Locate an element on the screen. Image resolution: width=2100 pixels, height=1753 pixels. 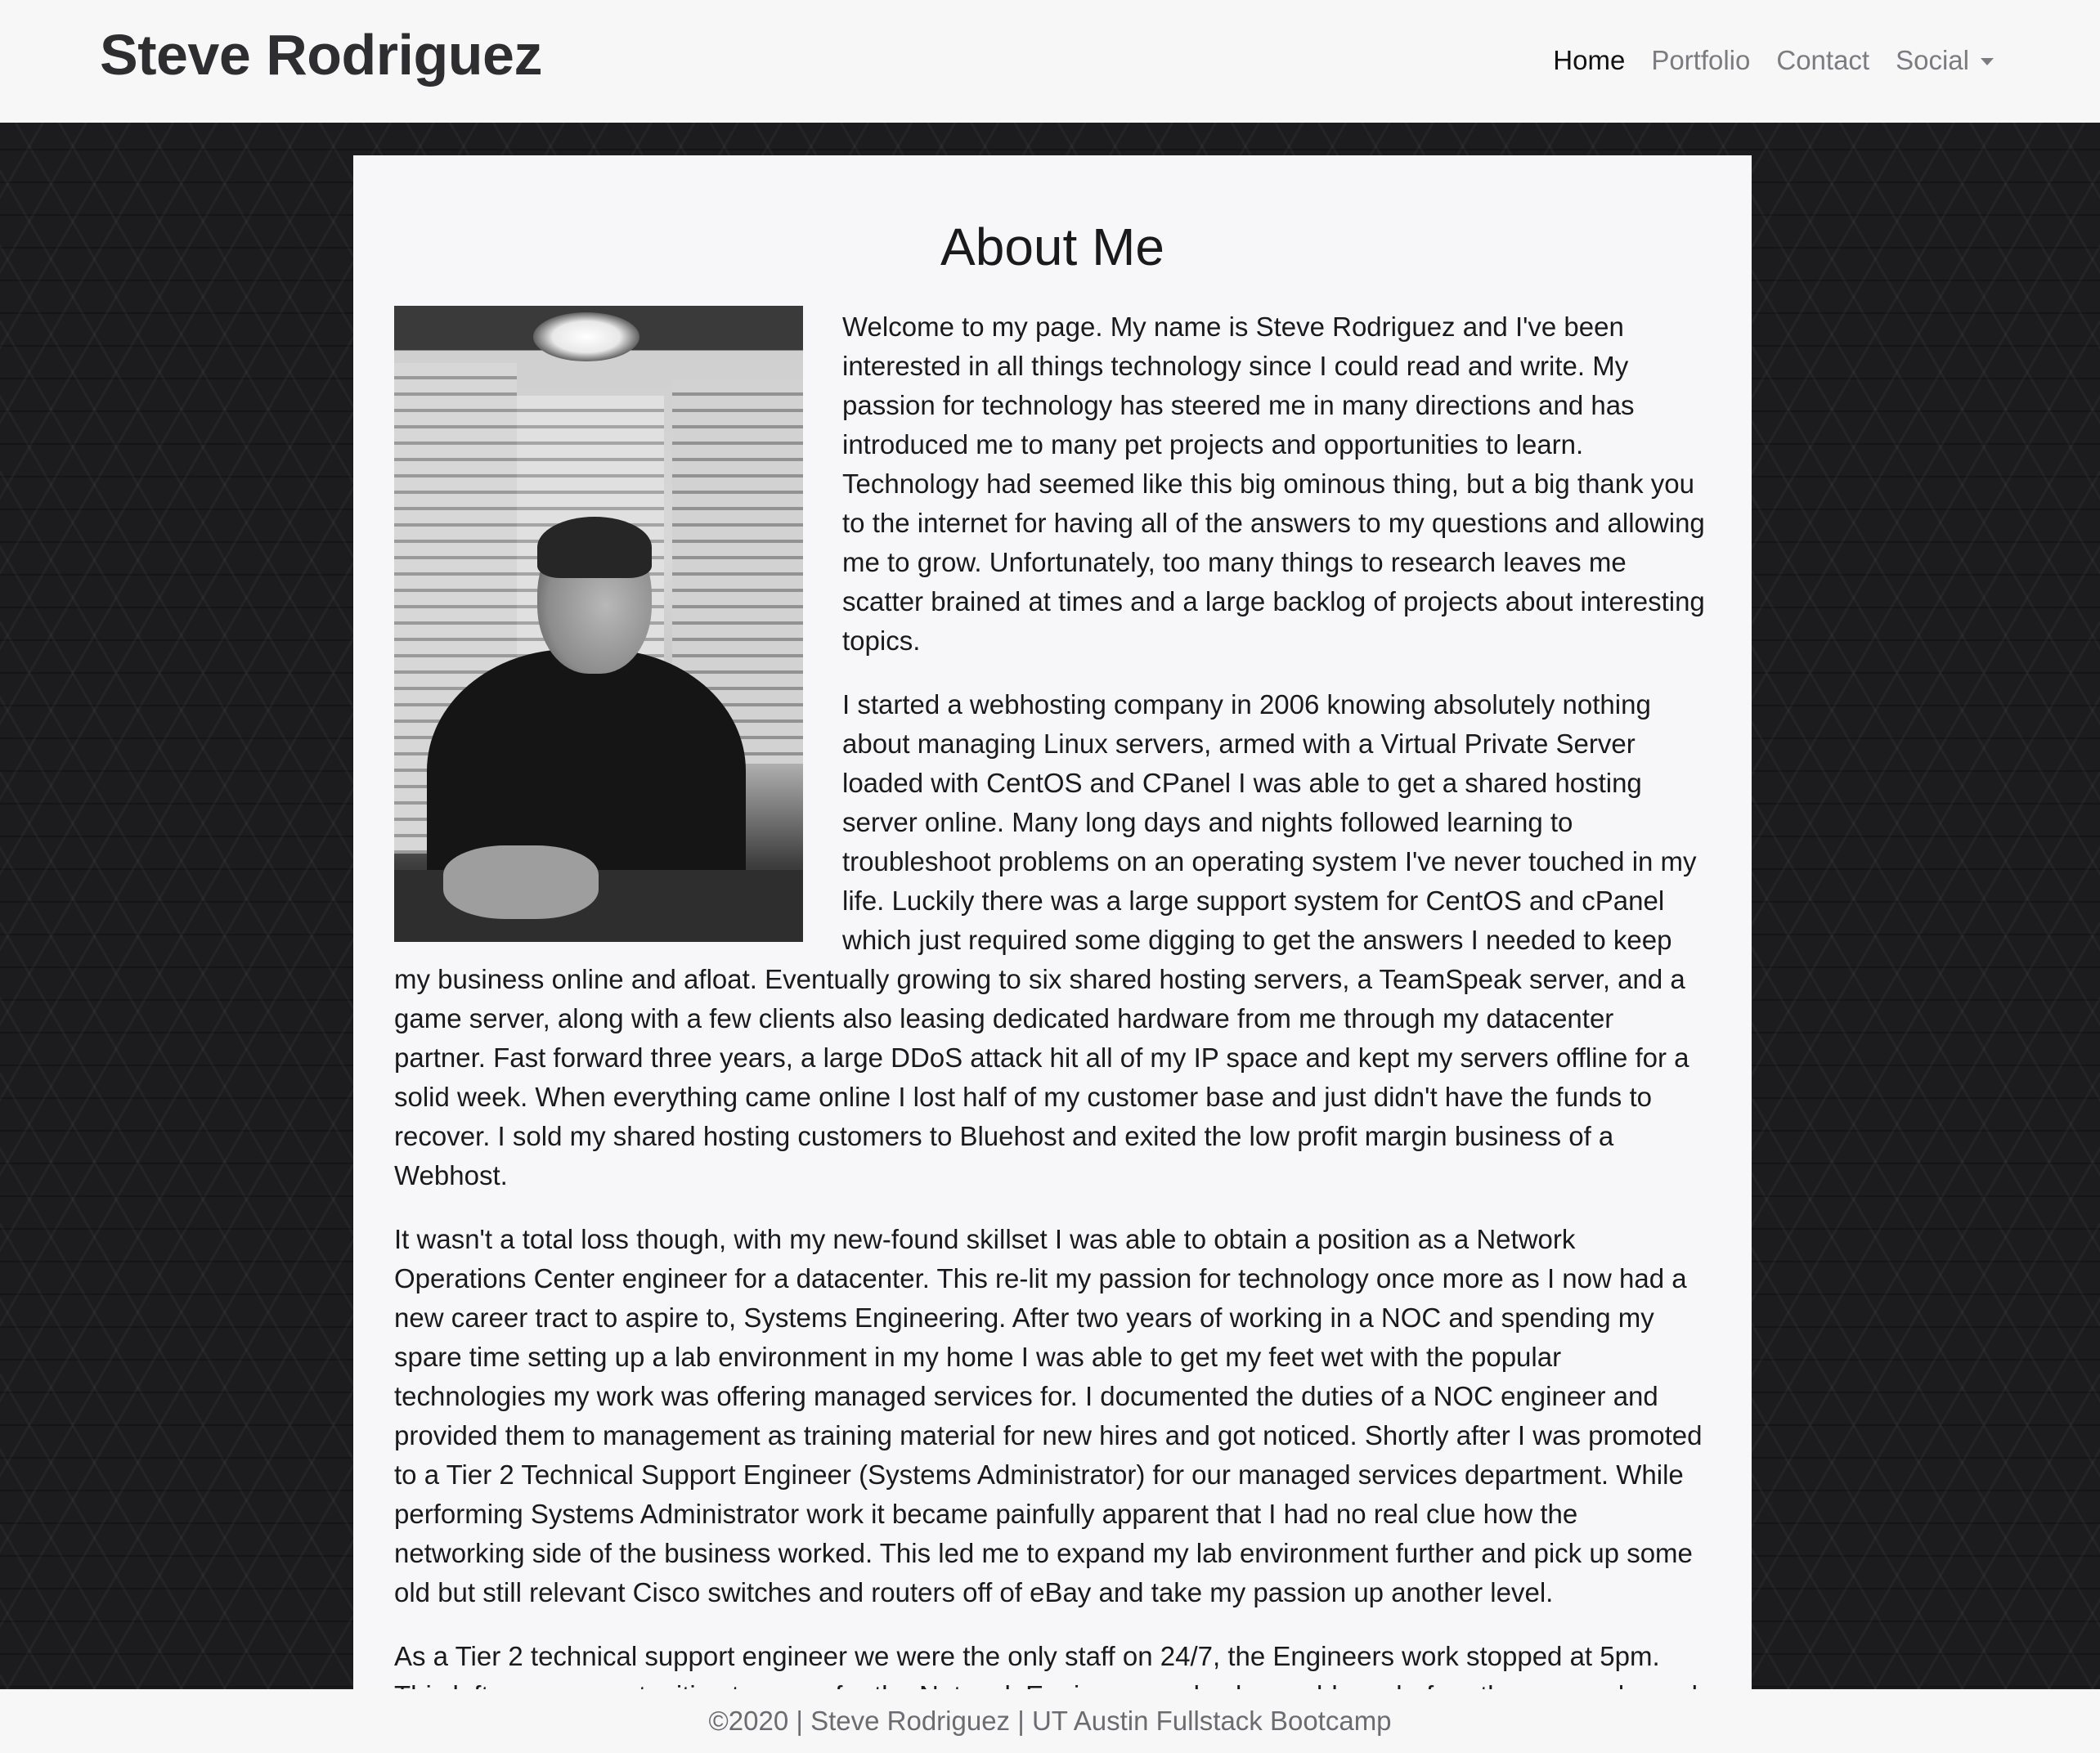
nav-link-social-label: Social is located at coordinates (1933, 60).